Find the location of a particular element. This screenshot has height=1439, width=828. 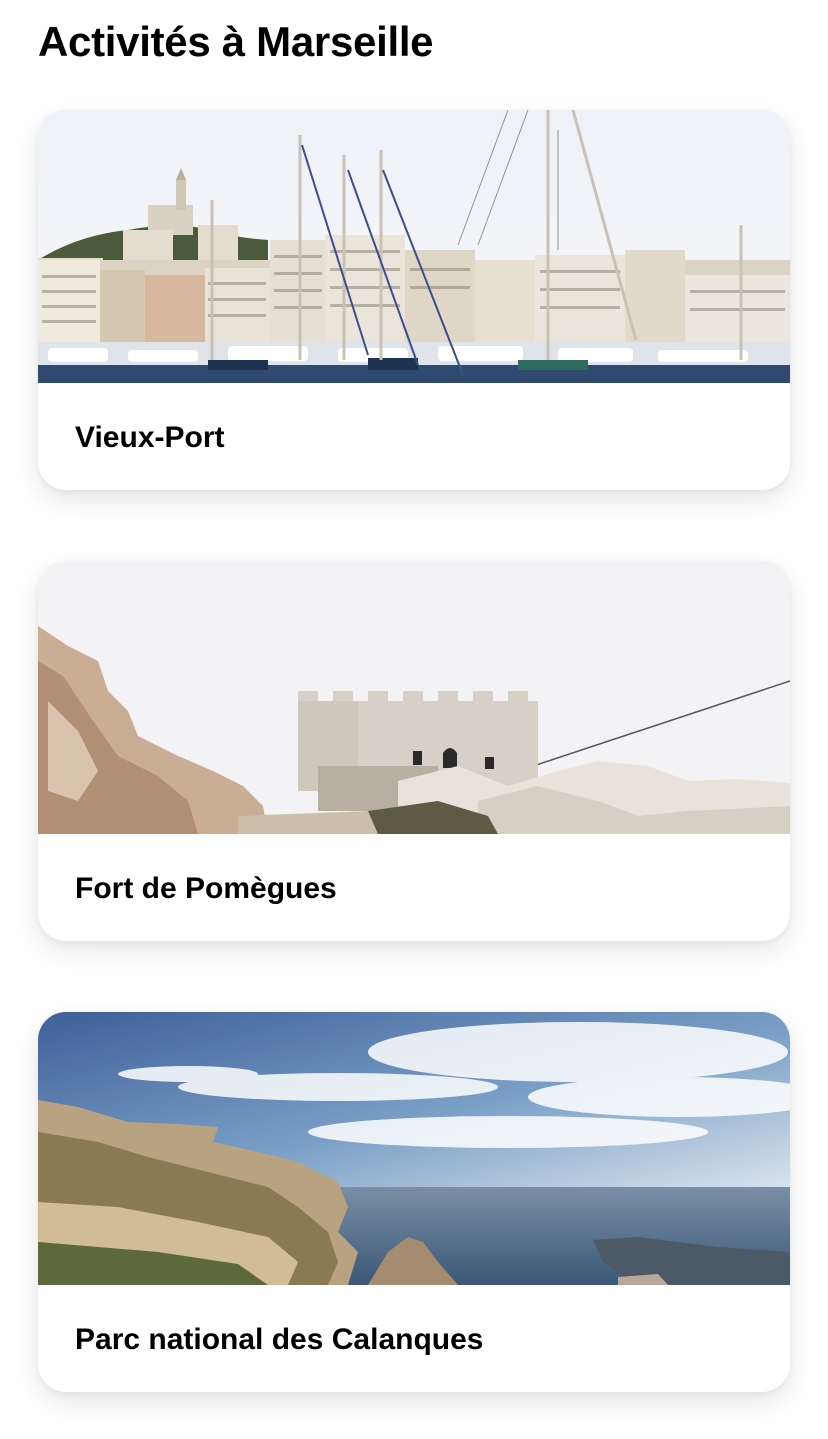

activity-name: Parc national des Calanques is located at coordinates (279, 1339).